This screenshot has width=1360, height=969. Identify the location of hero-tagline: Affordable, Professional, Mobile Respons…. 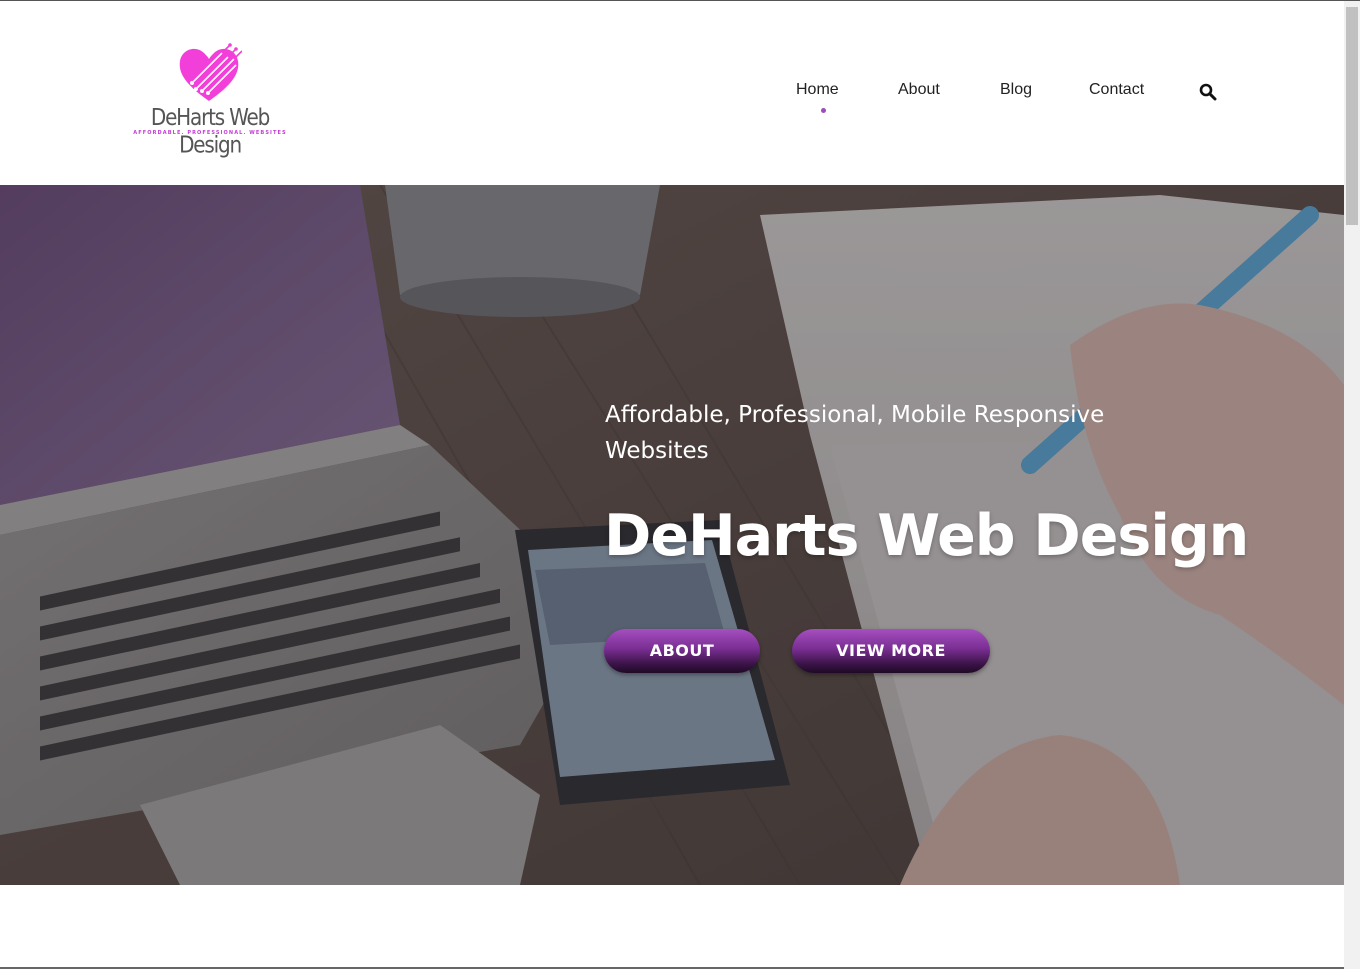
(855, 433).